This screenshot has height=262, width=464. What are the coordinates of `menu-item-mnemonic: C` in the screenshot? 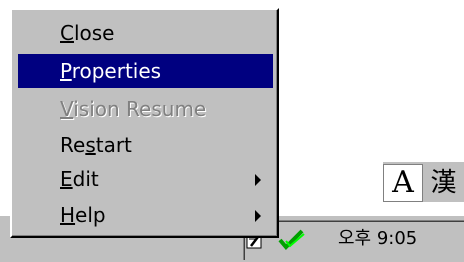 It's located at (67, 33).